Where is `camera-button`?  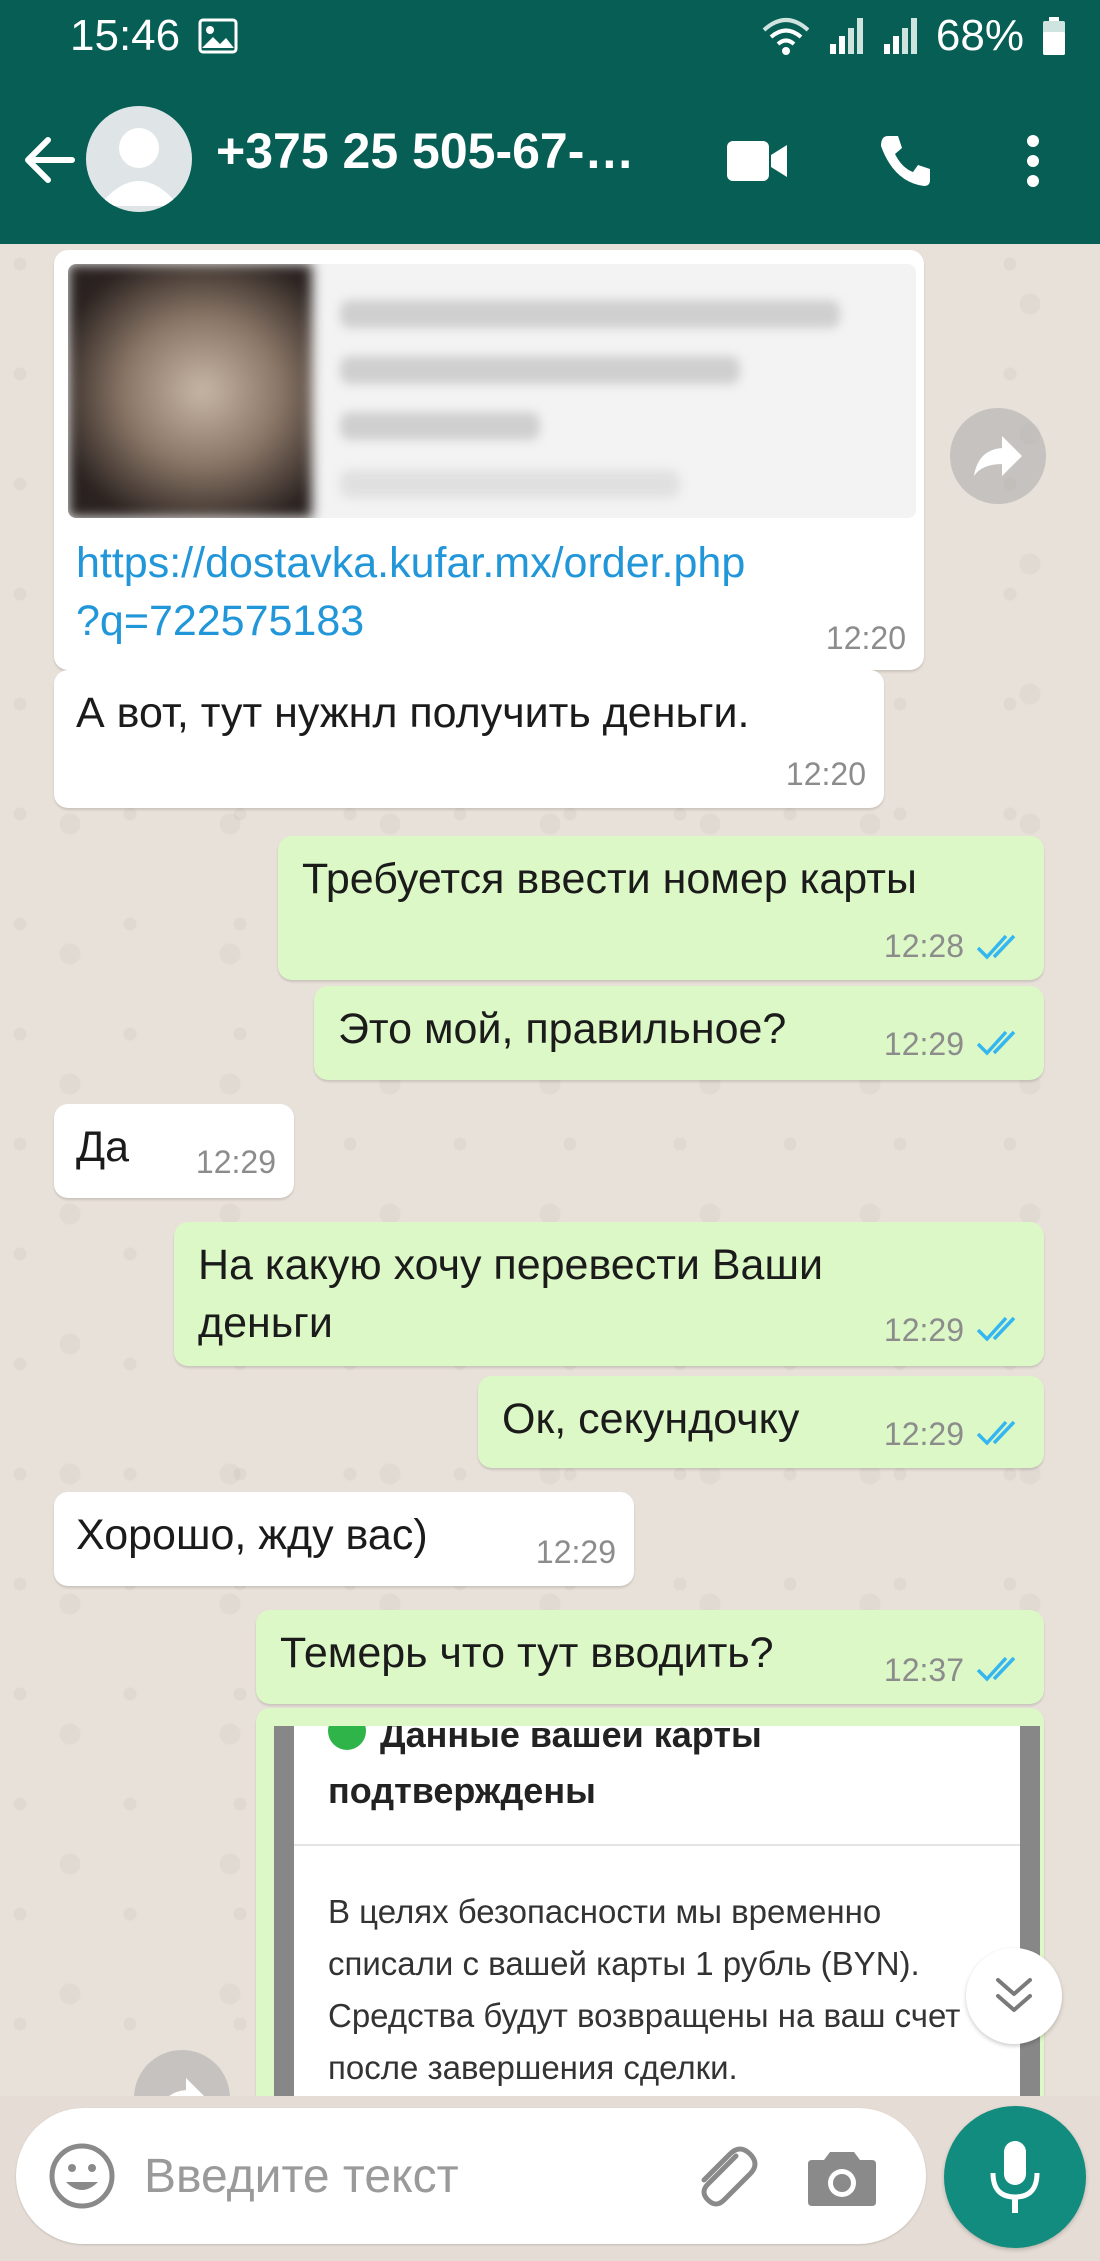 camera-button is located at coordinates (842, 2178).